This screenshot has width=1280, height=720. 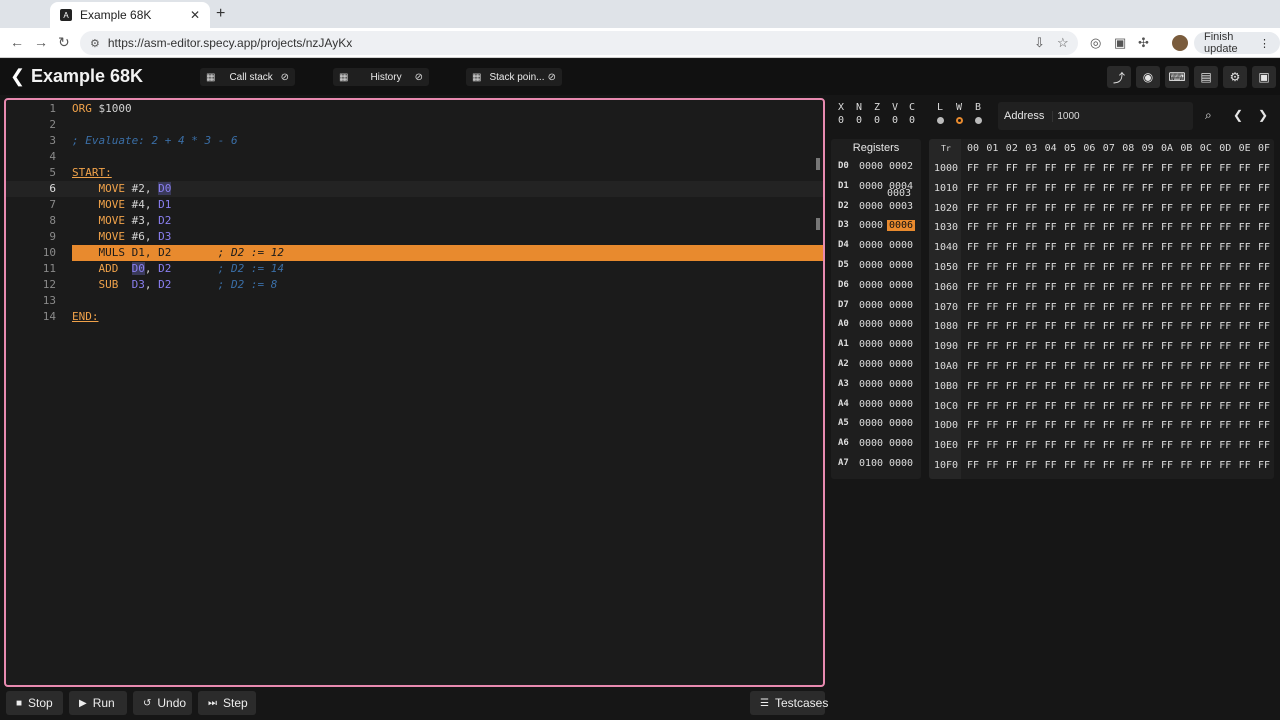 What do you see at coordinates (1095, 116) in the screenshot?
I see `address-field: Address 1000` at bounding box center [1095, 116].